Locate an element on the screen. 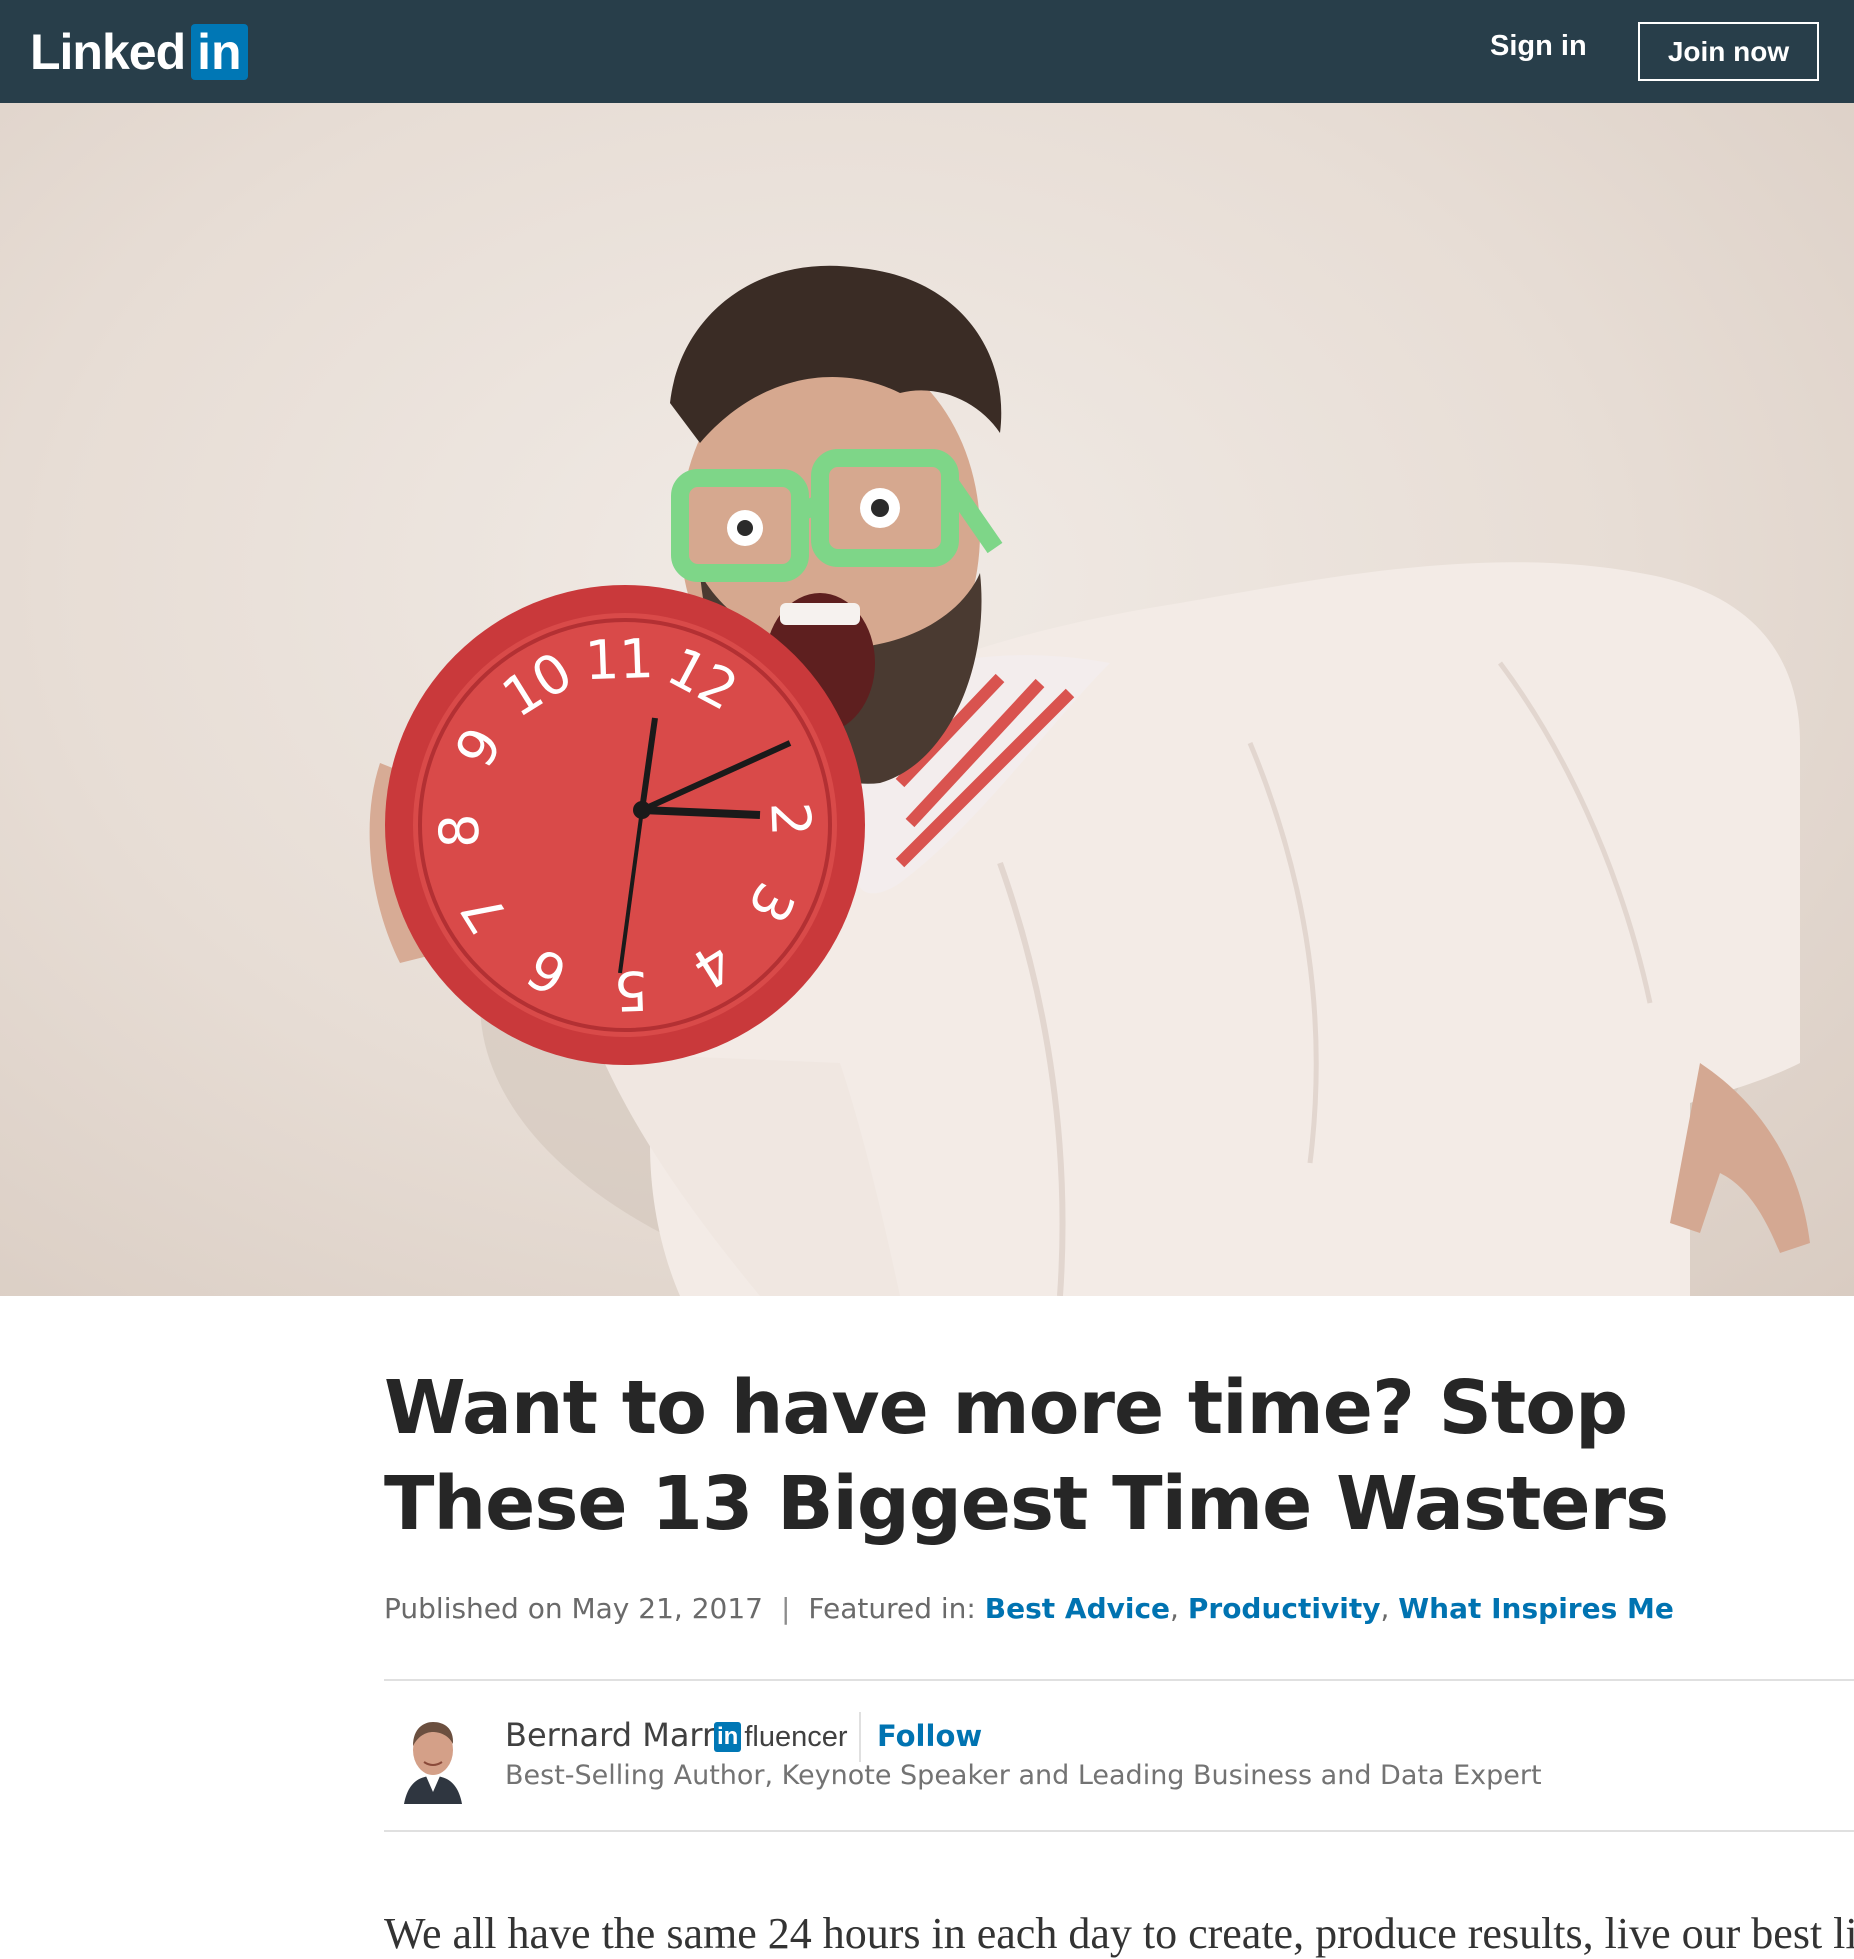  linkedin-logo: Linked in is located at coordinates (139, 52).